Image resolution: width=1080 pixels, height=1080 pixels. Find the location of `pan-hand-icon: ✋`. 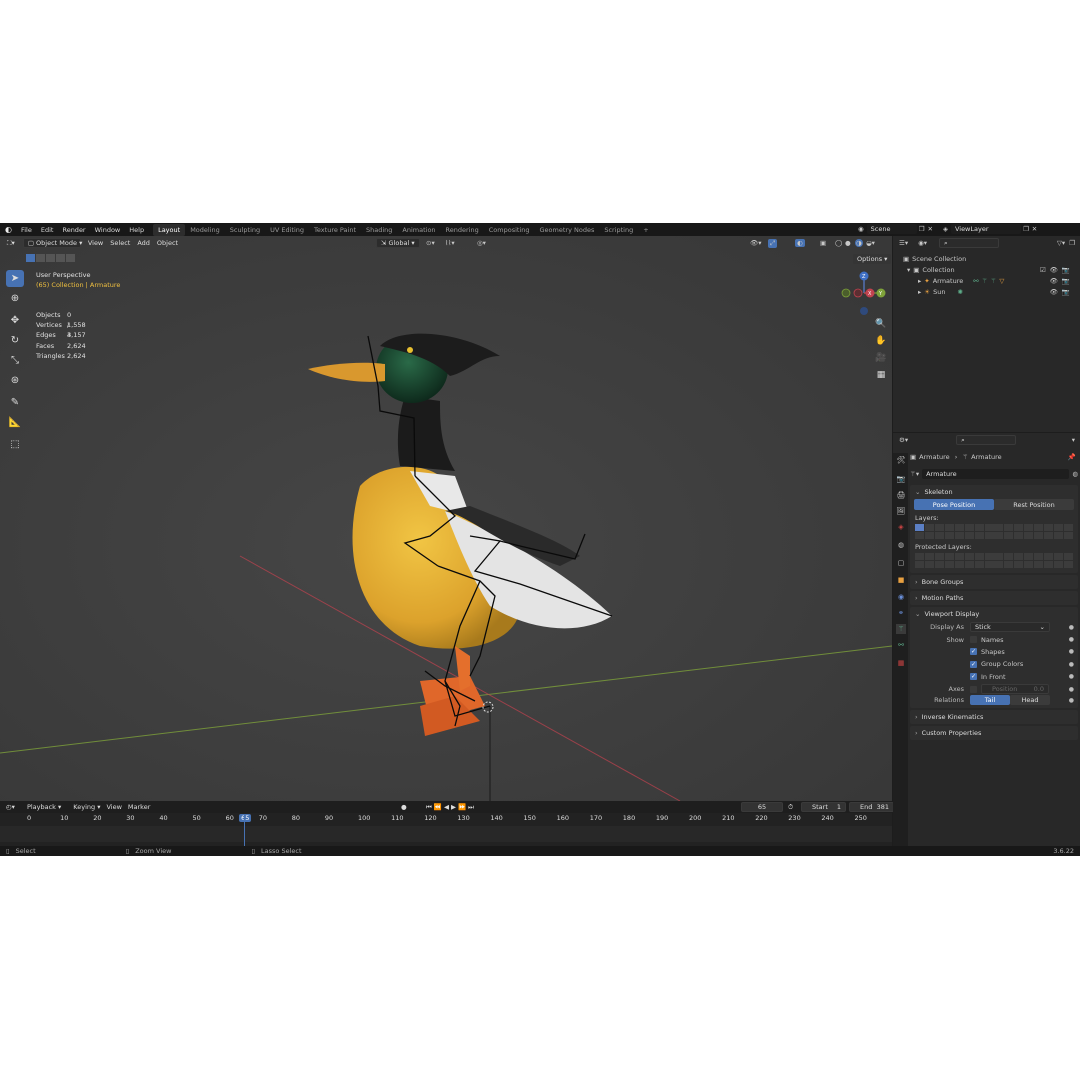

pan-hand-icon: ✋ is located at coordinates (881, 341).